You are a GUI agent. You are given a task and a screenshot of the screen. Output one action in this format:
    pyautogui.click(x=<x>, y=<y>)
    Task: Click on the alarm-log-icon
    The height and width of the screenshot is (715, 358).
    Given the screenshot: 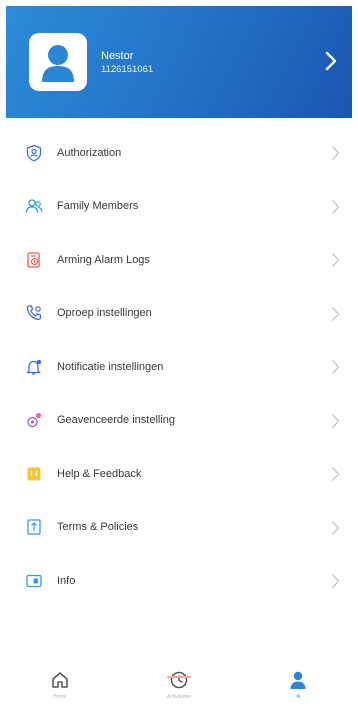 What is the action you would take?
    pyautogui.click(x=34, y=260)
    